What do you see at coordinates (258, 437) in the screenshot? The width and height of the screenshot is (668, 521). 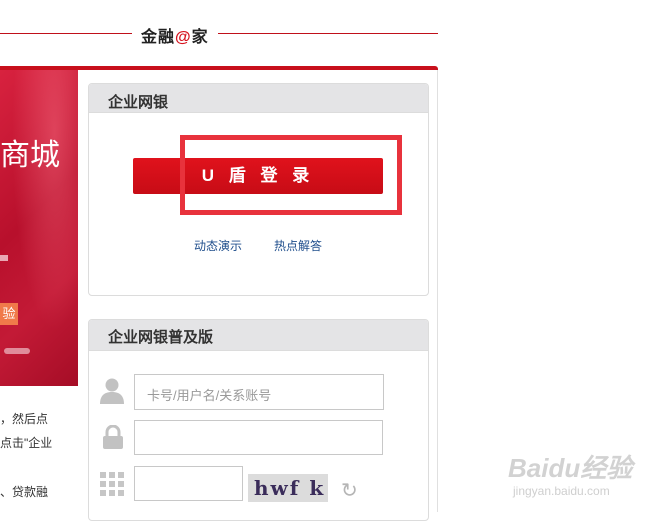 I see `password-input` at bounding box center [258, 437].